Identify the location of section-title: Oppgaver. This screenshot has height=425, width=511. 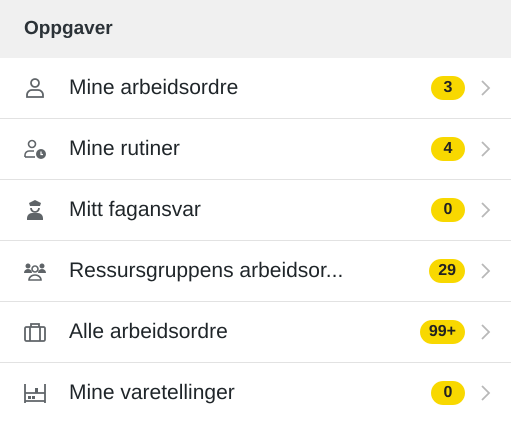
(68, 29).